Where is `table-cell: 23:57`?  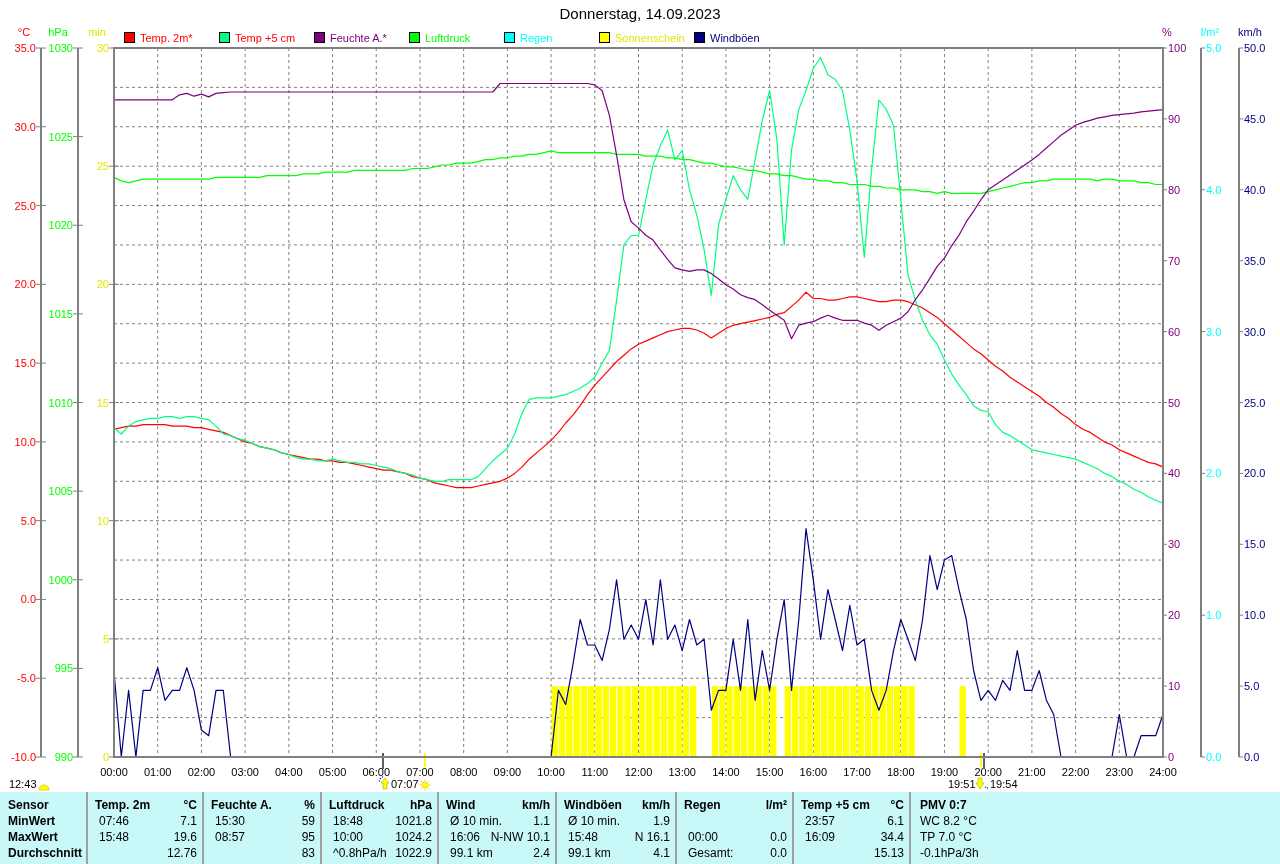
table-cell: 23:57 is located at coordinates (820, 821).